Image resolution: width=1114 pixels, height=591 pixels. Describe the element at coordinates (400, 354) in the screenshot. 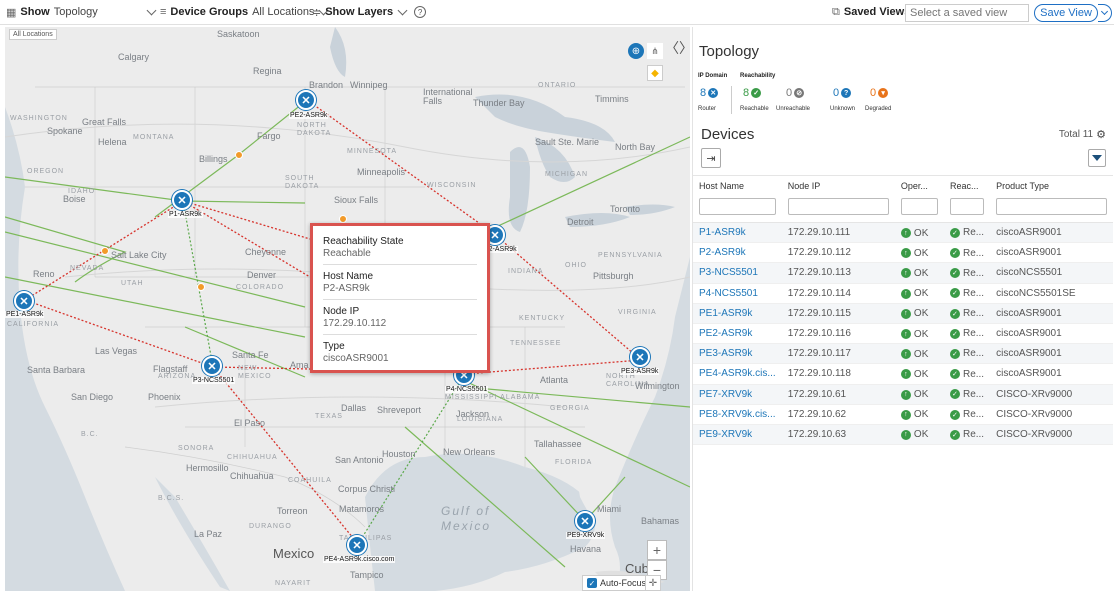

I see `tooltip-type: Type ciscoASR9001` at that location.